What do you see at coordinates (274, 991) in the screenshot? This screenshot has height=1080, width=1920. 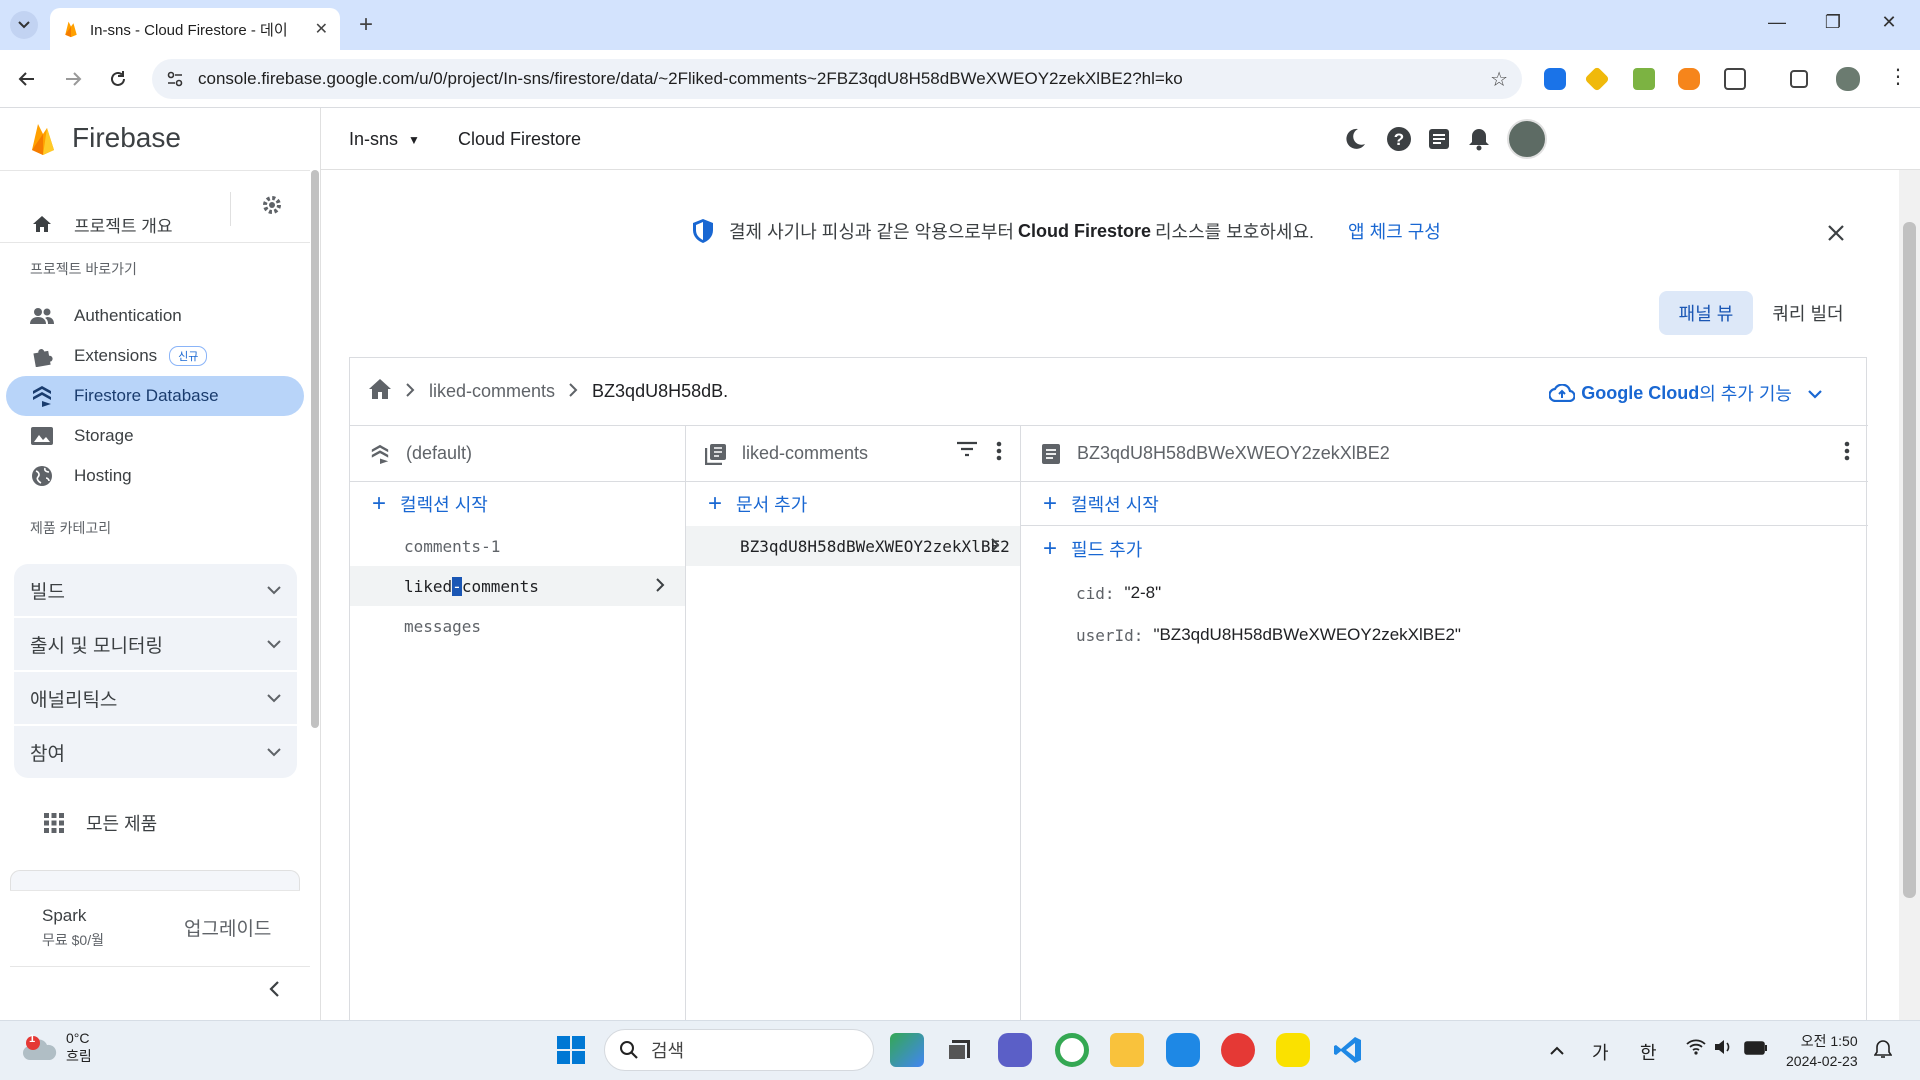 I see `collapse-sidebar-icon` at bounding box center [274, 991].